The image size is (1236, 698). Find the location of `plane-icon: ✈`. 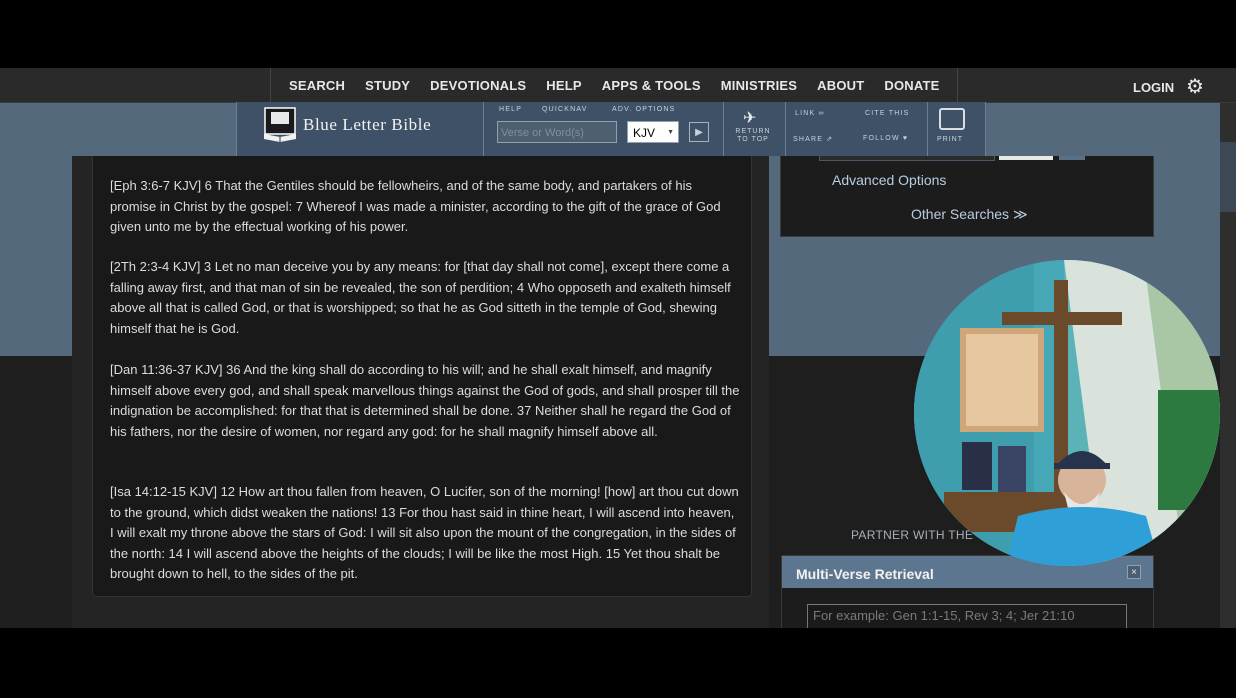

plane-icon: ✈ is located at coordinates (750, 118).